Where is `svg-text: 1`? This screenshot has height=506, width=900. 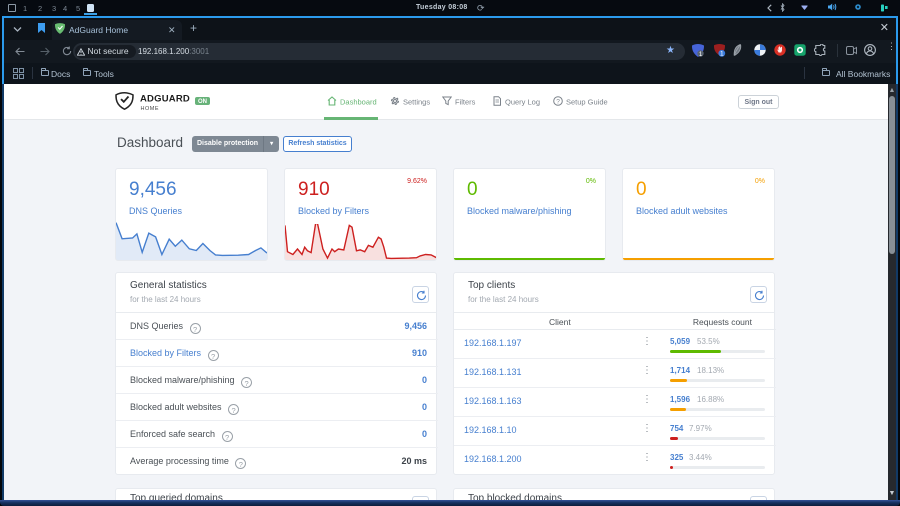 svg-text: 1 is located at coordinates (722, 54).